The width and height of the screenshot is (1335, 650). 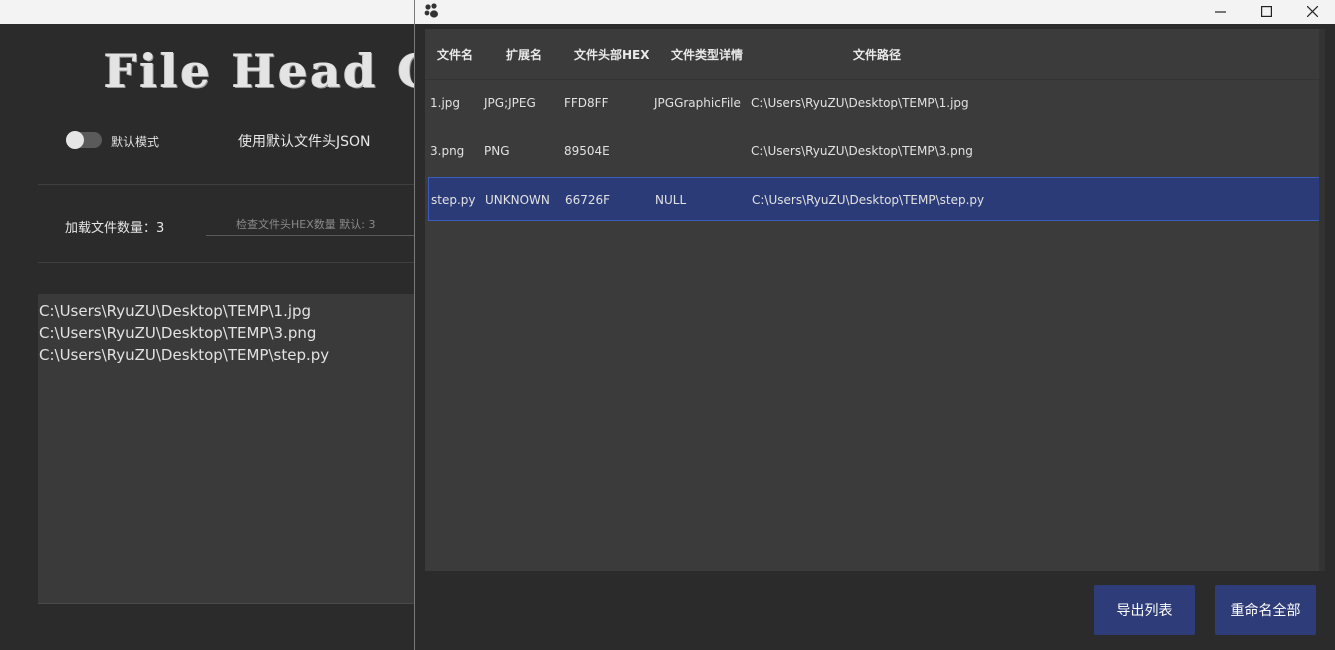 What do you see at coordinates (707, 54) in the screenshot?
I see `header-type-detail: 文件类型详情` at bounding box center [707, 54].